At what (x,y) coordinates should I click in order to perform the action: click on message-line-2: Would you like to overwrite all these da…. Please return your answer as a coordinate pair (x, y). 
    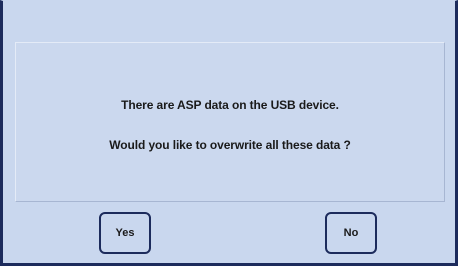
    Looking at the image, I should click on (230, 145).